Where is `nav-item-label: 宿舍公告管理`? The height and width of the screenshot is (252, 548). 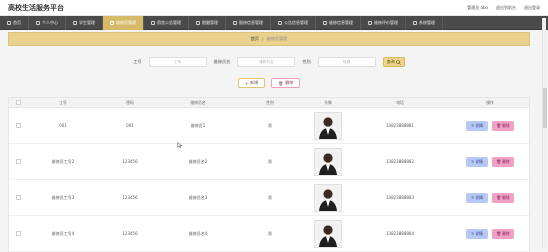 nav-item-label: 宿舍公告管理 is located at coordinates (169, 22).